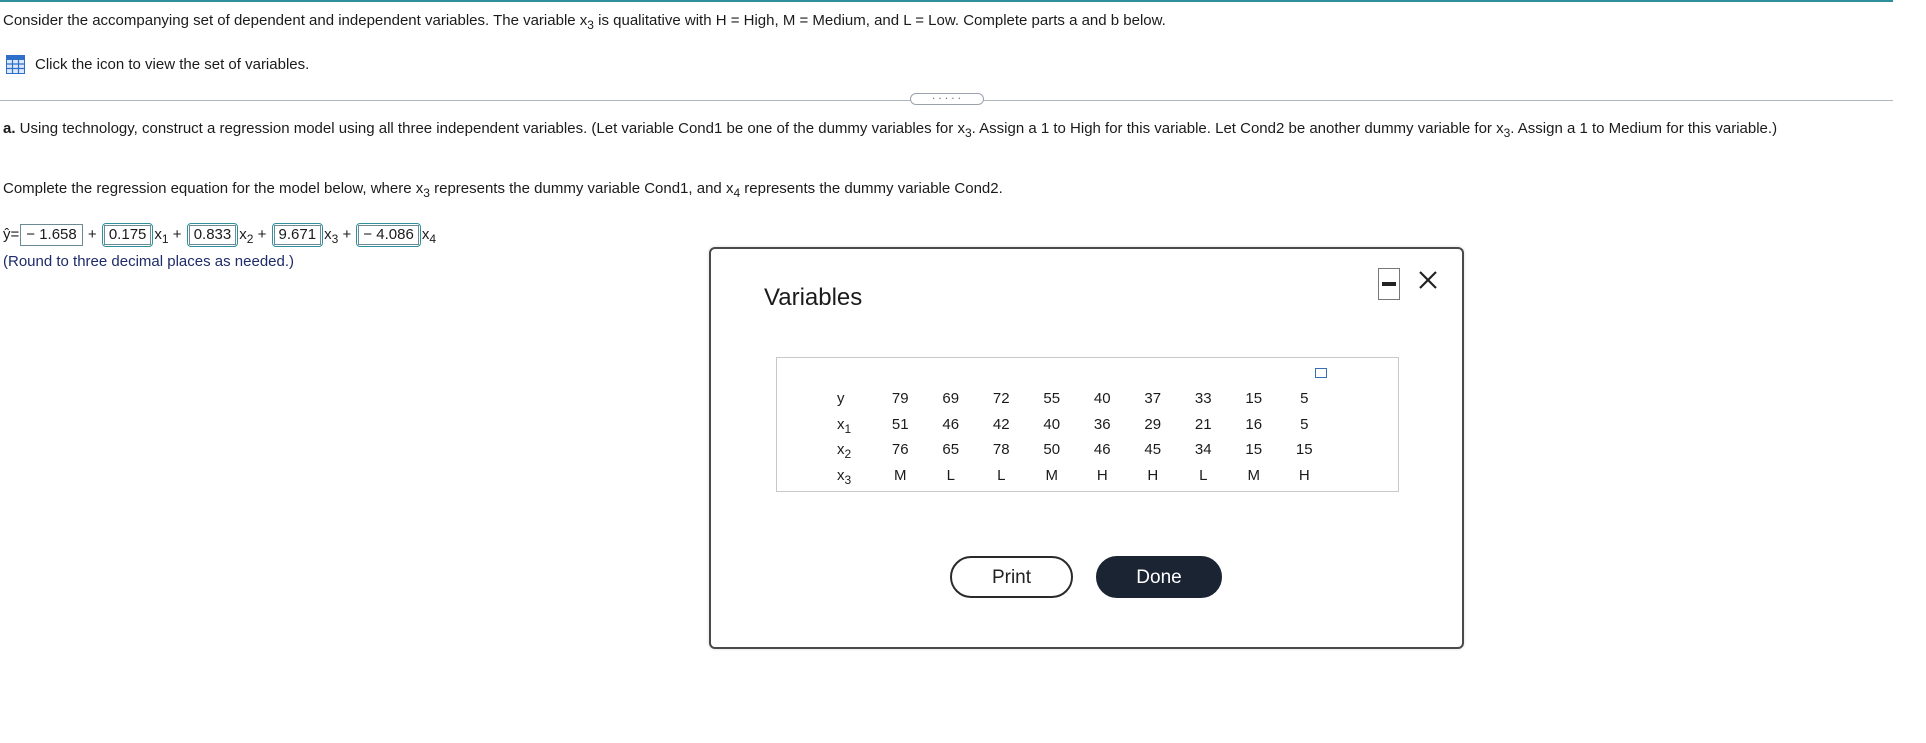 This screenshot has width=1926, height=743. What do you see at coordinates (51, 235) in the screenshot?
I see `intercept-answer-box: − 1.658` at bounding box center [51, 235].